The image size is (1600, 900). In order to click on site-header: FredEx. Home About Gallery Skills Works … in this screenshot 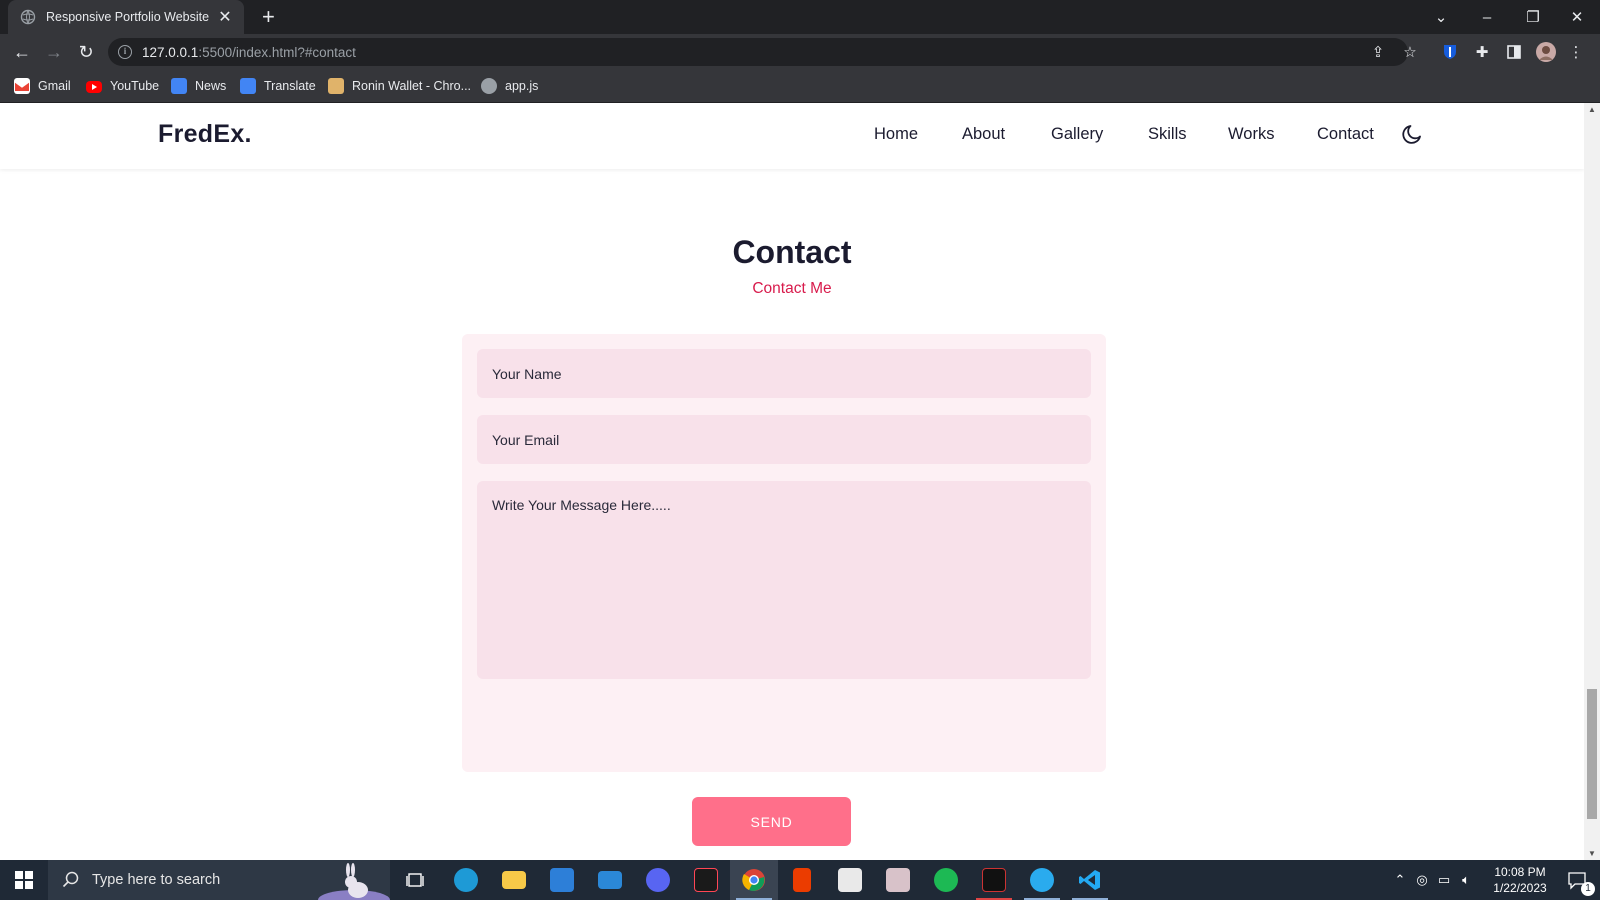, I will do `click(792, 136)`.